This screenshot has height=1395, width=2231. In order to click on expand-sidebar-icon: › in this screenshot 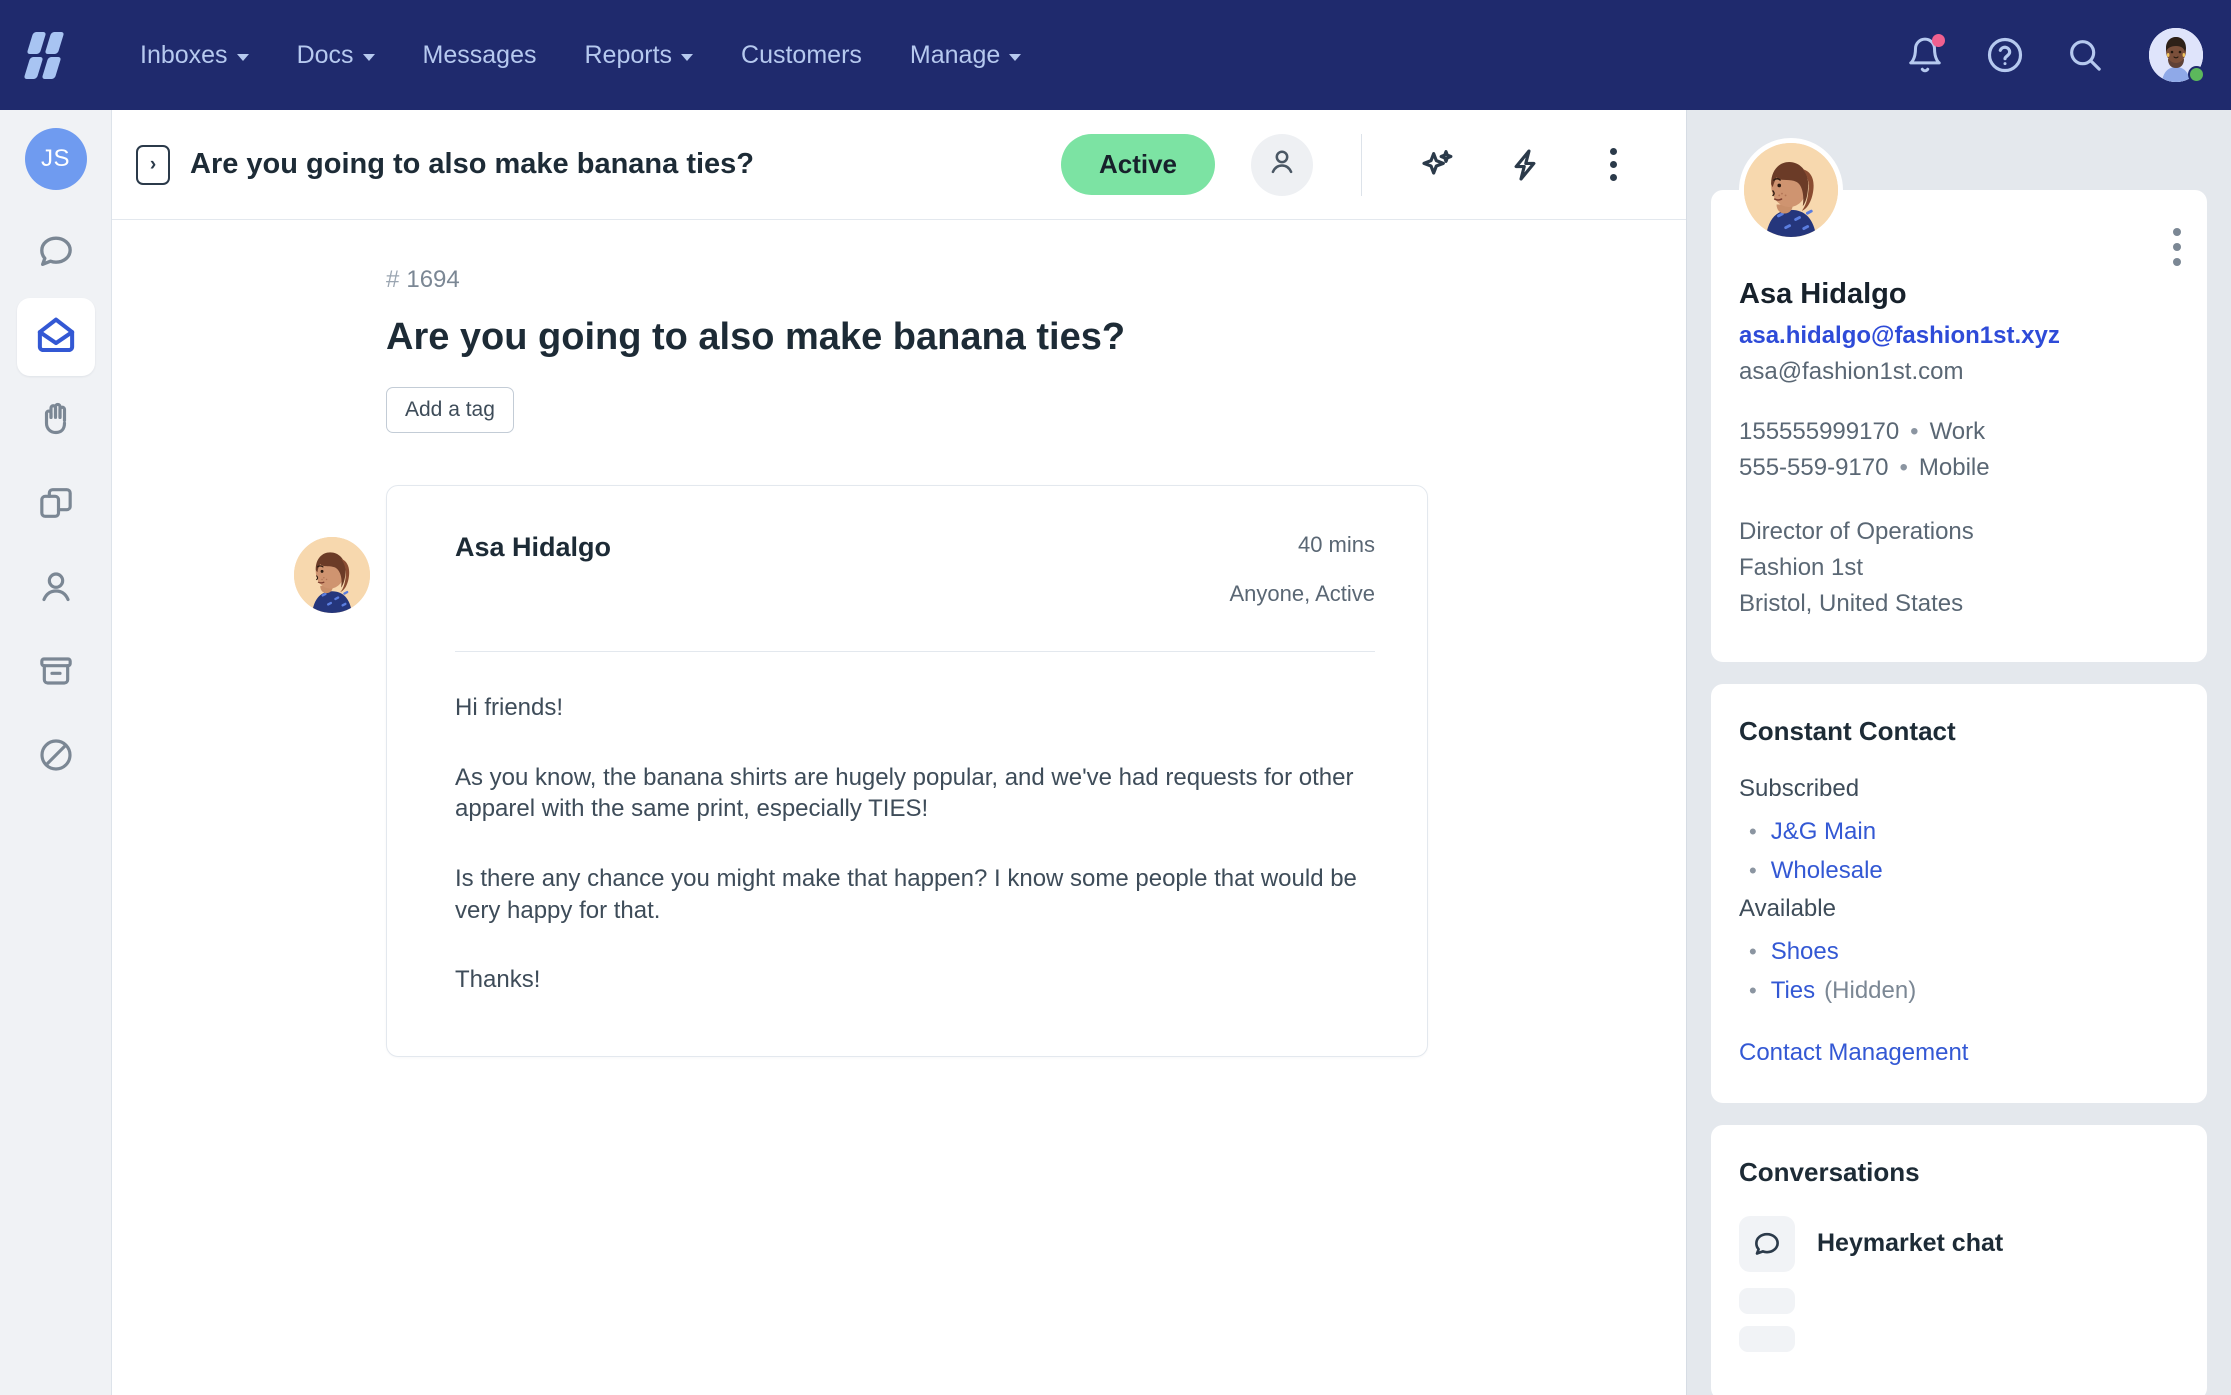, I will do `click(153, 164)`.